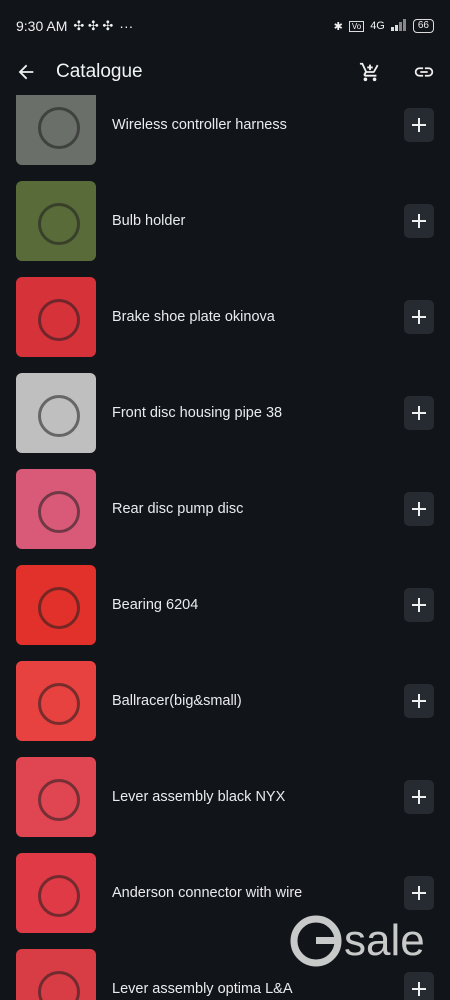  I want to click on notification-icons: ✣ ✣ ✣, so click(93, 25).